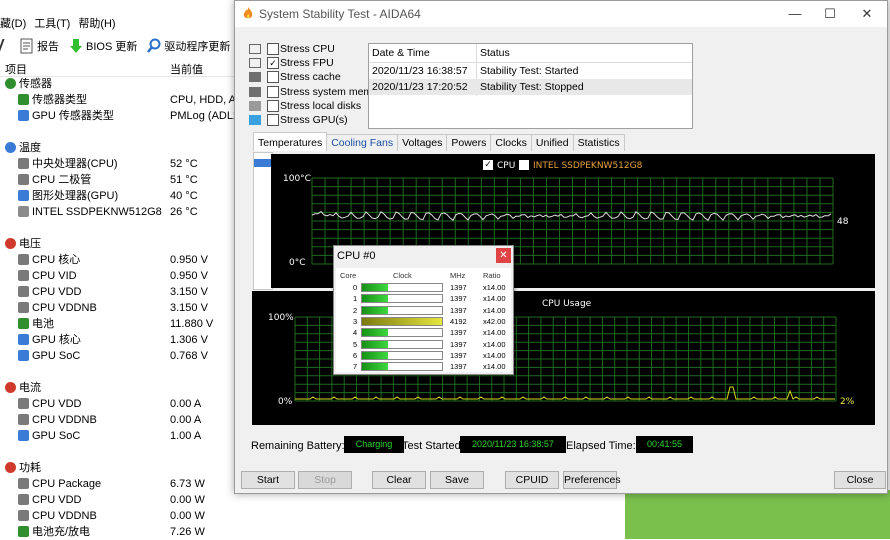  I want to click on menu-item-help: 帮助(H), so click(100, 24).